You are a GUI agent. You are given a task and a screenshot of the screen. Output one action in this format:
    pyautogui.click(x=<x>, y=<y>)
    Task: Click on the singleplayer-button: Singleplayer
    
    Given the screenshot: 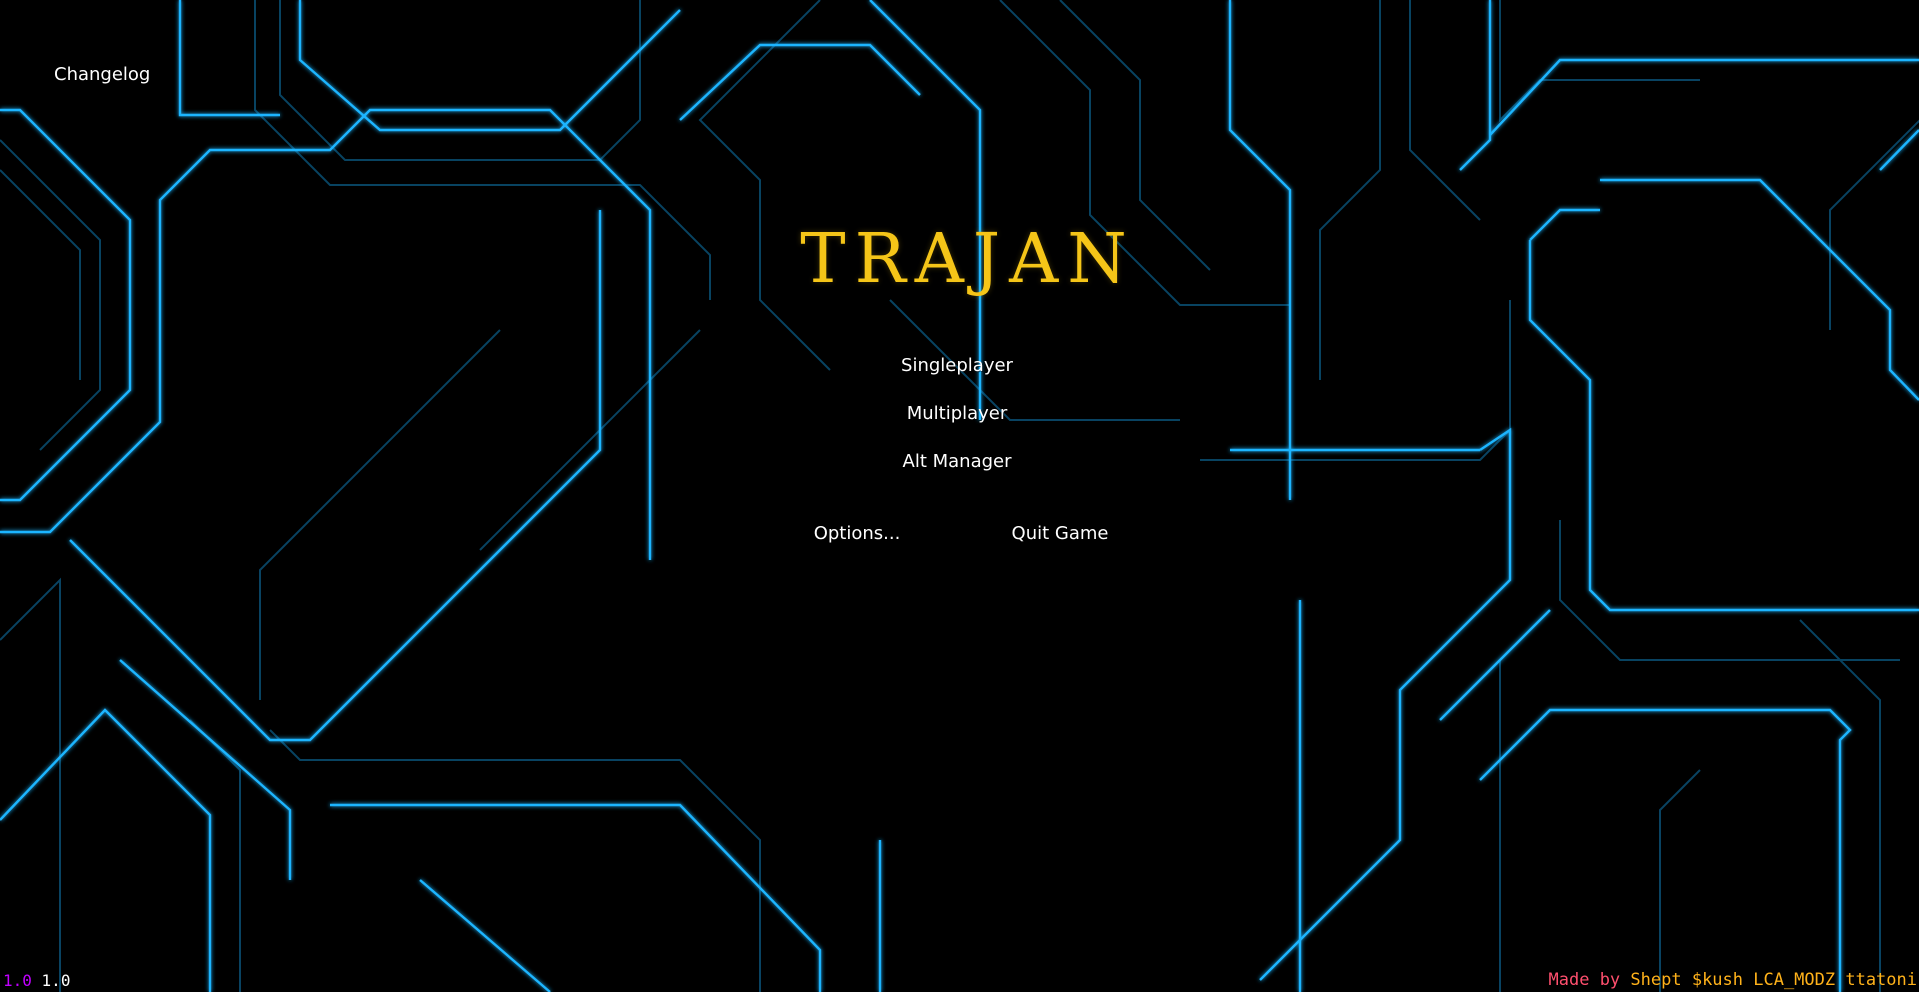 What is the action you would take?
    pyautogui.click(x=957, y=365)
    